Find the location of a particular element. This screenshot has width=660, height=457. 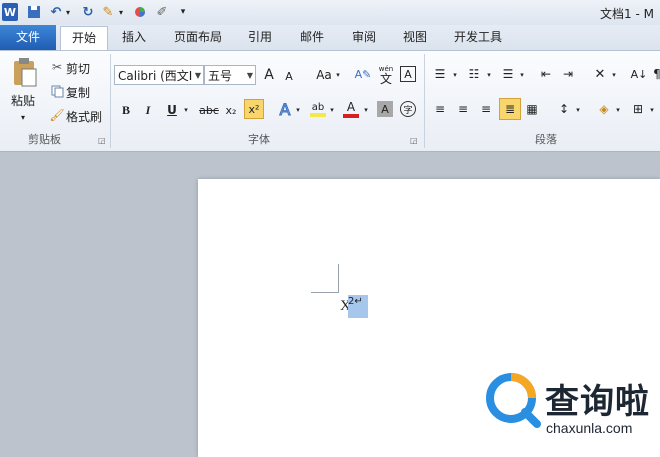

text-effect-dropdown-icon: ▾ is located at coordinates (298, 110).